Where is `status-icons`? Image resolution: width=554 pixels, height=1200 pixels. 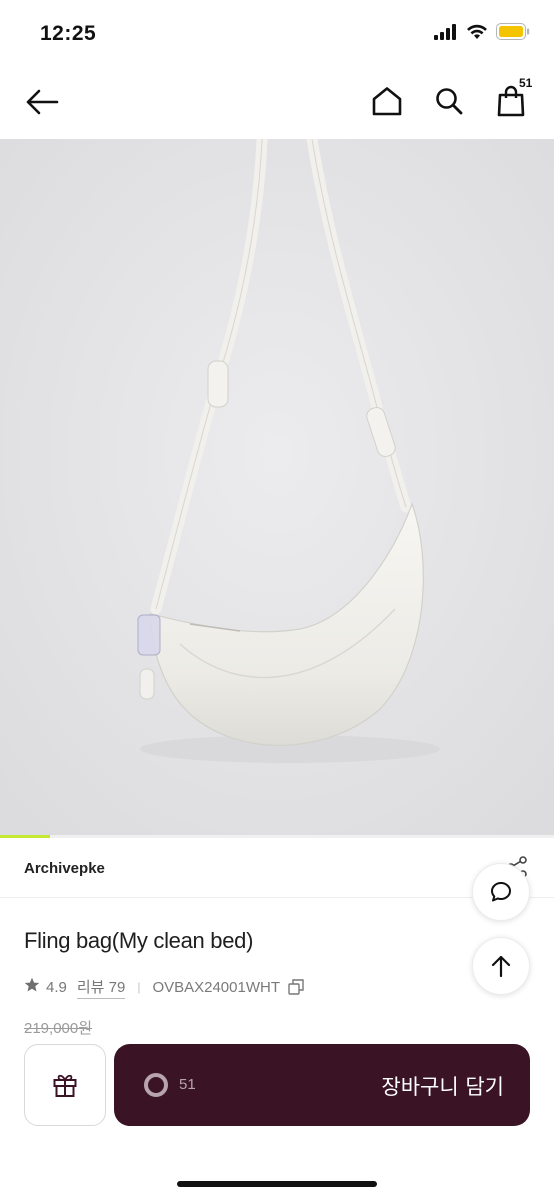
status-icons is located at coordinates (482, 34).